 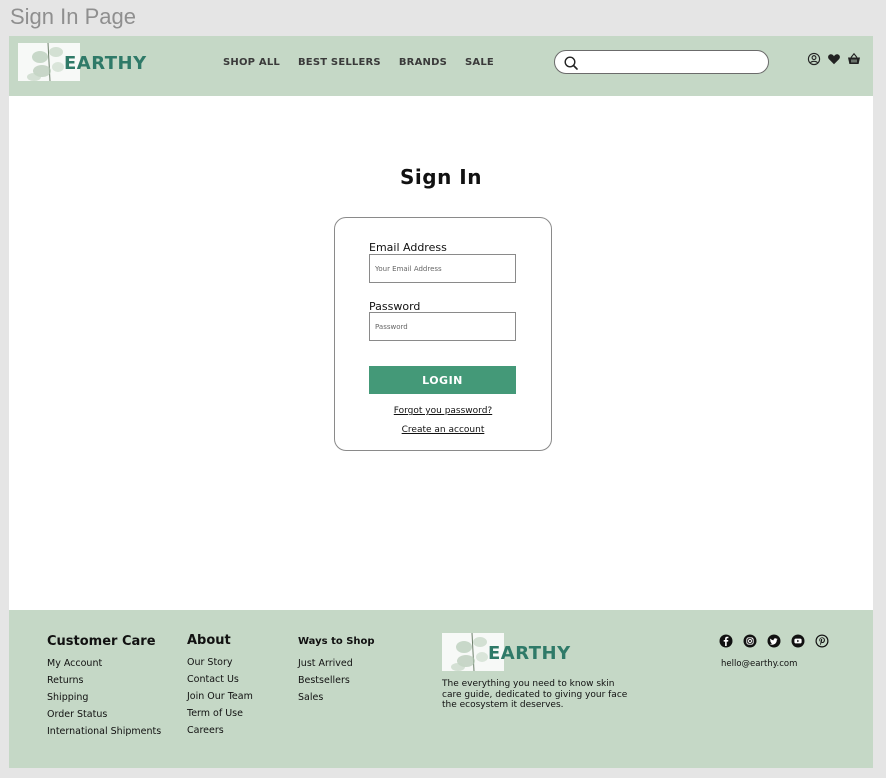 What do you see at coordinates (408, 247) in the screenshot?
I see `email-label: Email Address` at bounding box center [408, 247].